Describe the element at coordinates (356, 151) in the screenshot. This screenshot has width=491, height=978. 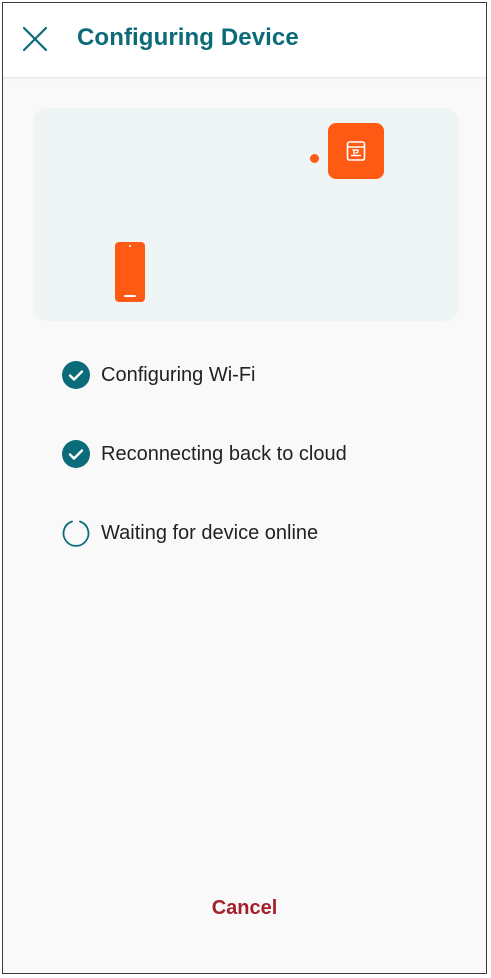
I see `device-box-icon` at that location.